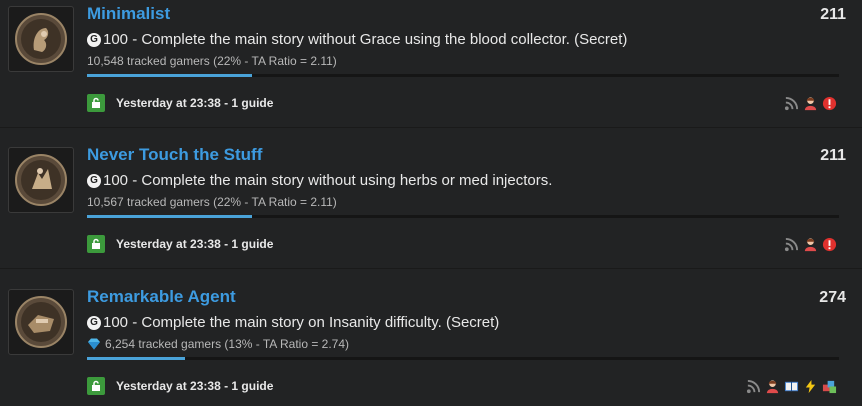  I want to click on difficulty-icon, so click(829, 386).